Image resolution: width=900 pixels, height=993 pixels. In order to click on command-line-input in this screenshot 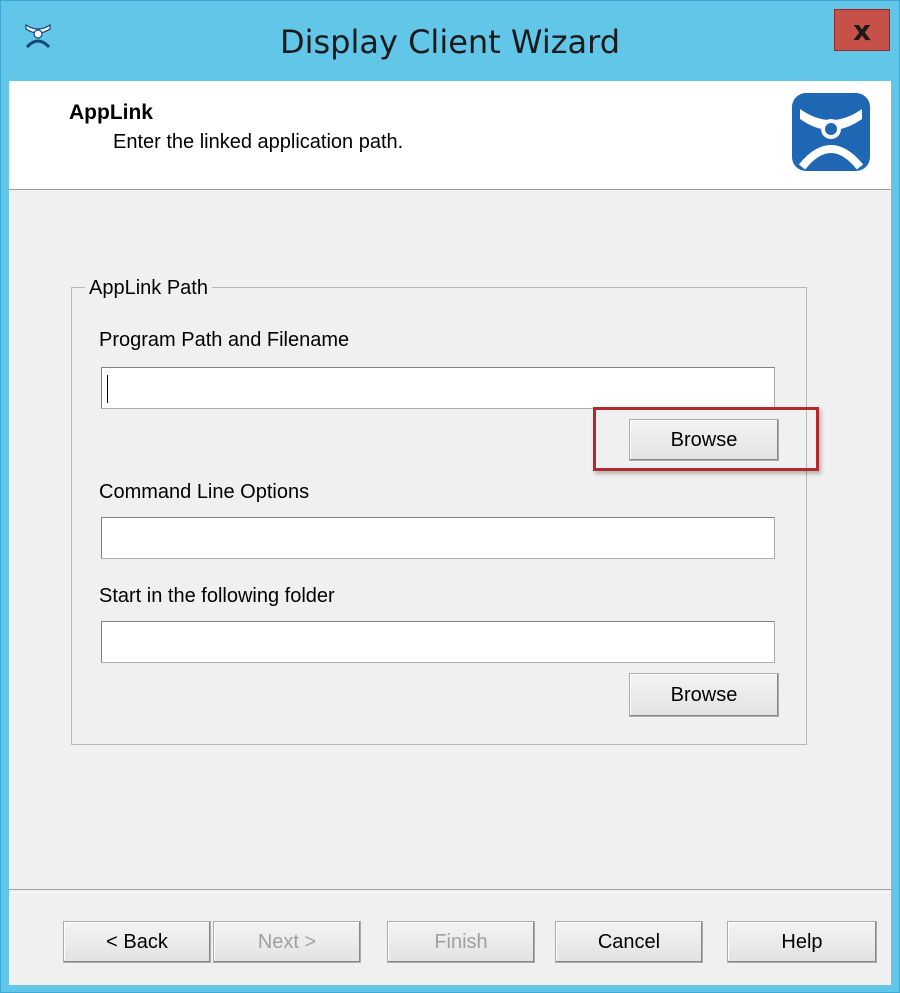, I will do `click(438, 538)`.